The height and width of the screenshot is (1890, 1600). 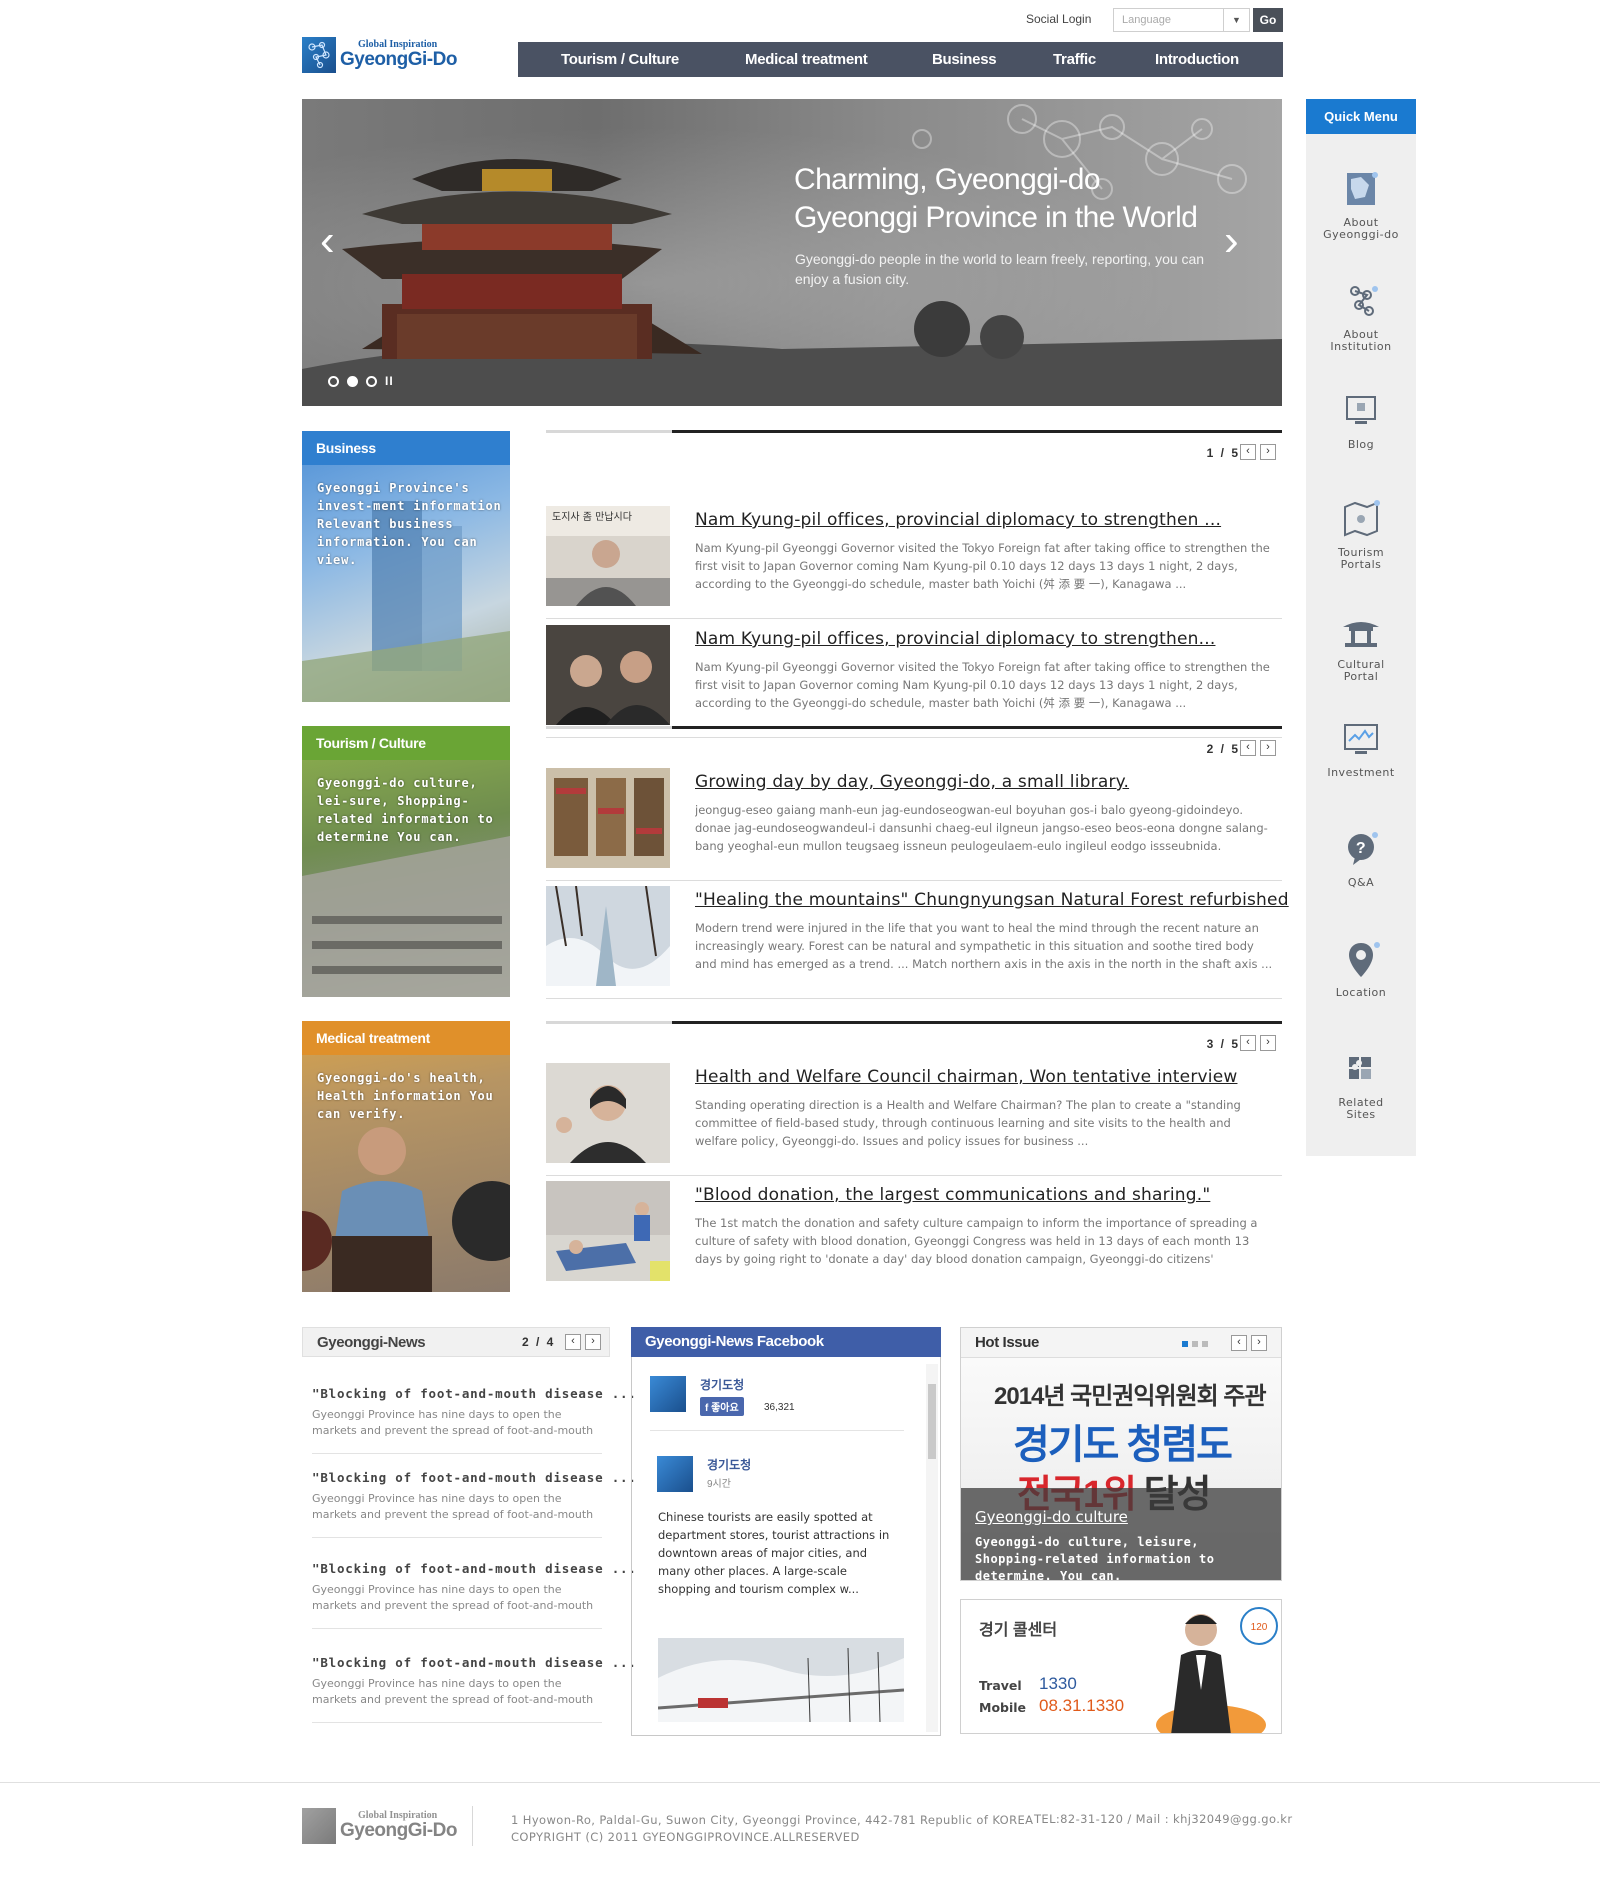 I want to click on scrollbar, so click(x=932, y=1548).